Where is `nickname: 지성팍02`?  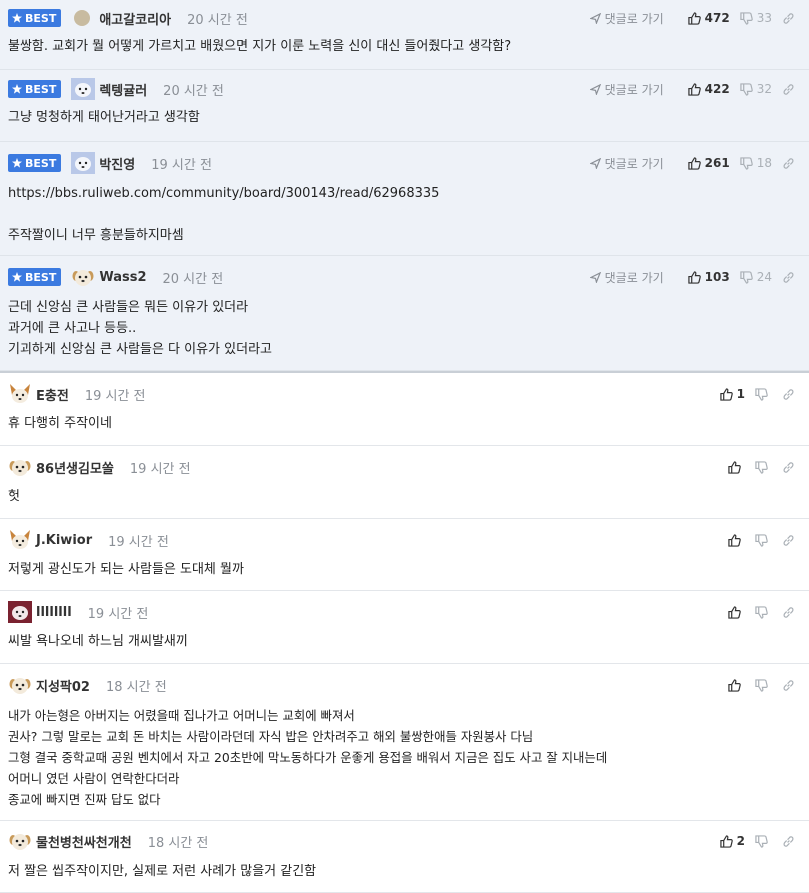
nickname: 지성팍02 is located at coordinates (63, 685).